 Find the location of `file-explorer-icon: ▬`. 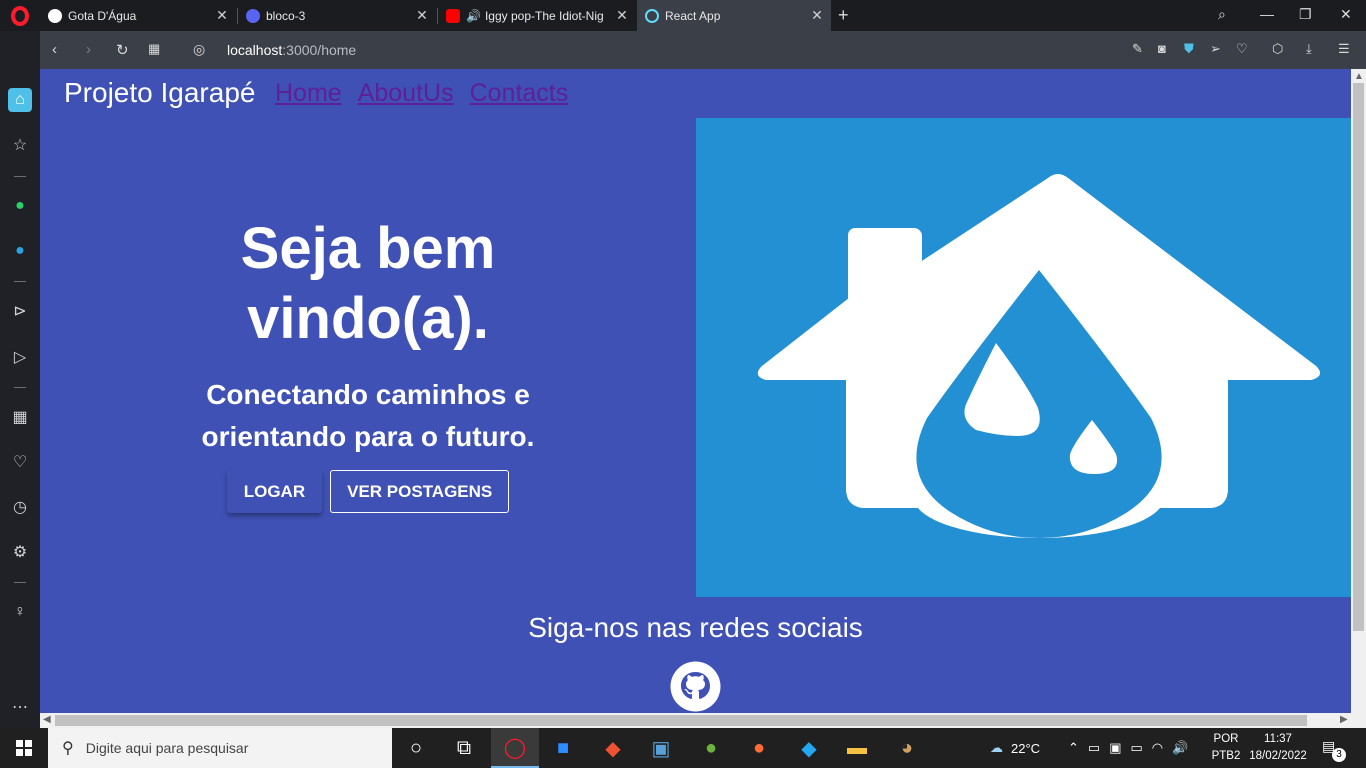

file-explorer-icon: ▬ is located at coordinates (857, 748).